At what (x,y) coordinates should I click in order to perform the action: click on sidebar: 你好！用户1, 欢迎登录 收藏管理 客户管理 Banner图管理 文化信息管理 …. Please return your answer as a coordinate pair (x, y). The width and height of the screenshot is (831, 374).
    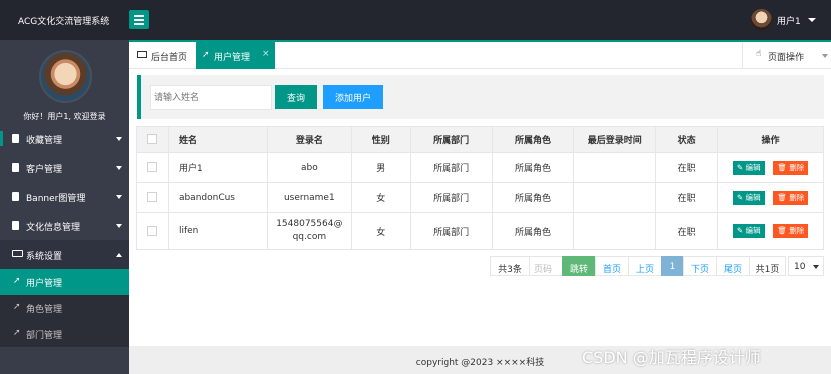
    Looking at the image, I should click on (64, 207).